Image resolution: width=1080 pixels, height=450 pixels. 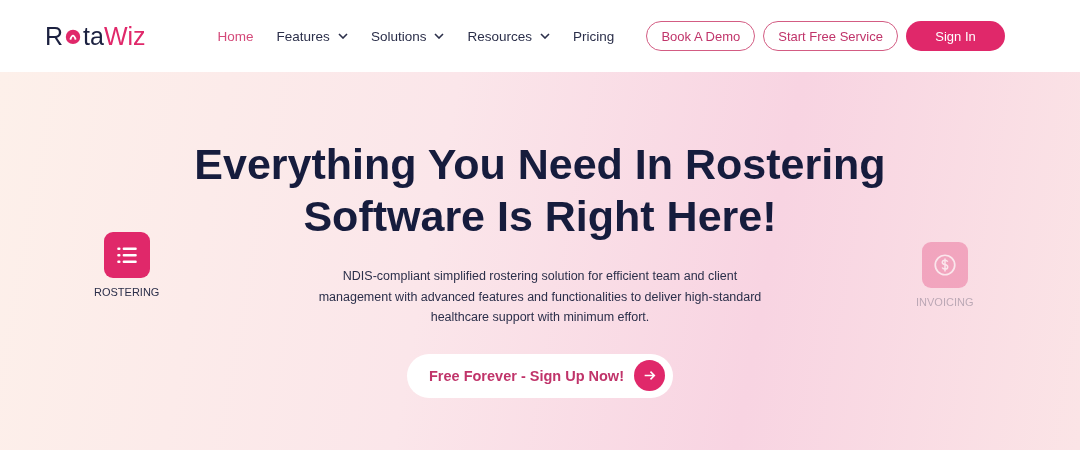 What do you see at coordinates (508, 36) in the screenshot?
I see `nav-link: Resources` at bounding box center [508, 36].